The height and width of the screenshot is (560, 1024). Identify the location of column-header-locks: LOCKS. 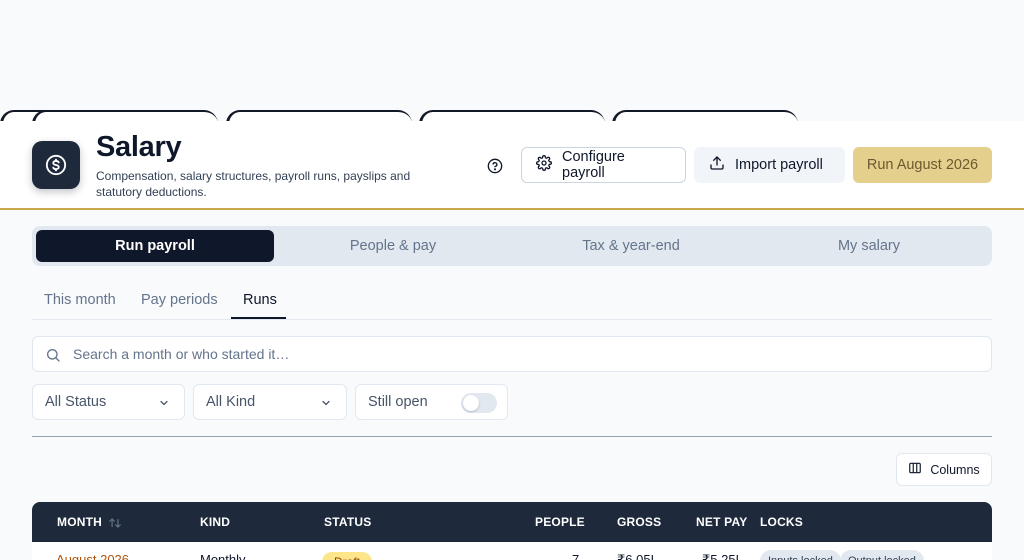
(781, 522).